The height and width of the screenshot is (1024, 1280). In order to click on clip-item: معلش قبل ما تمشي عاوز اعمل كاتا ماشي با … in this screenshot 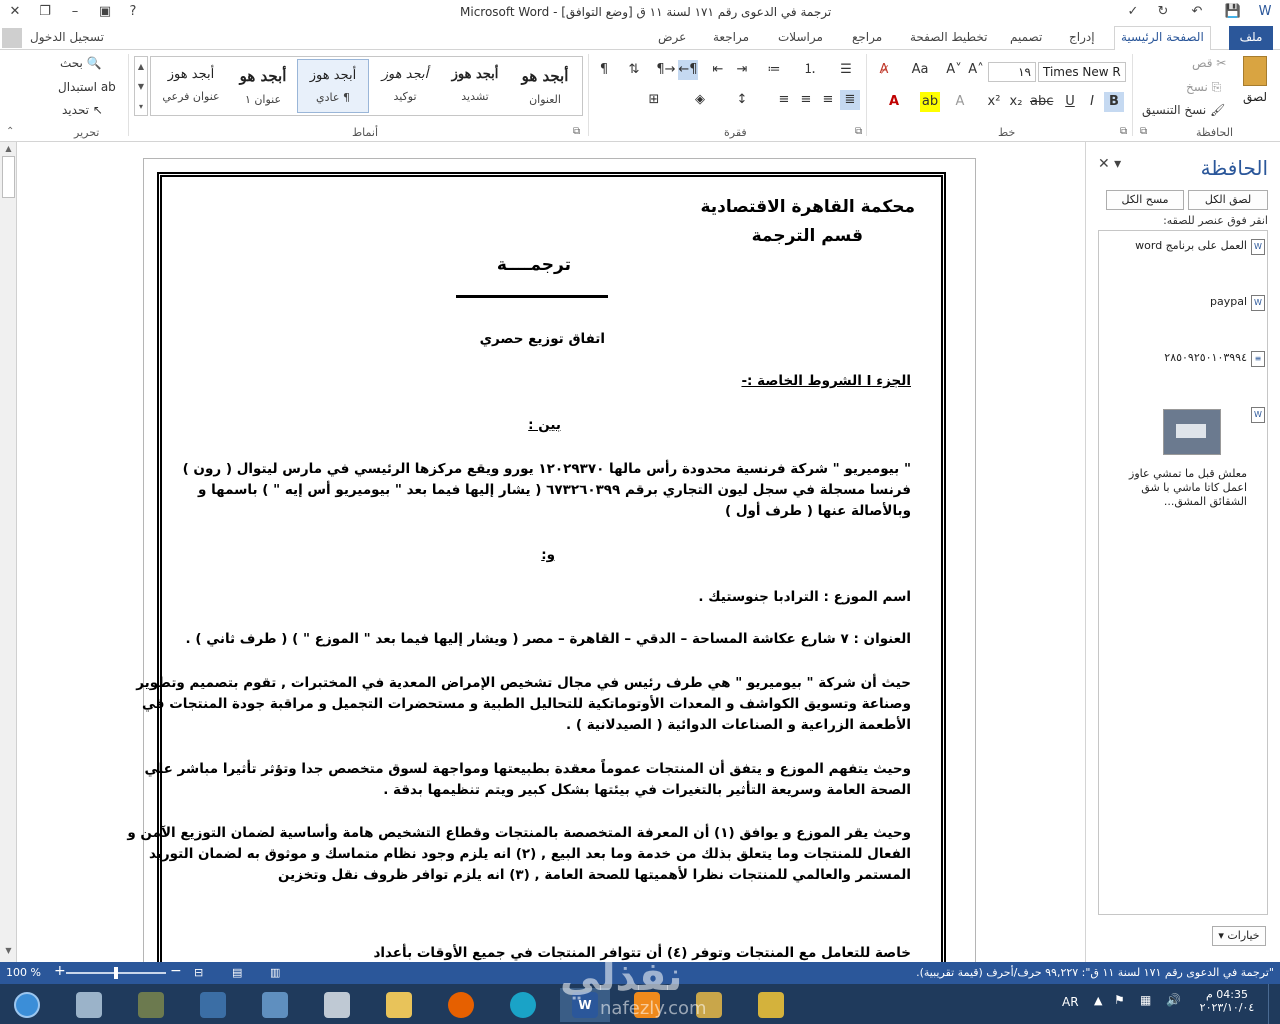, I will do `click(1187, 488)`.